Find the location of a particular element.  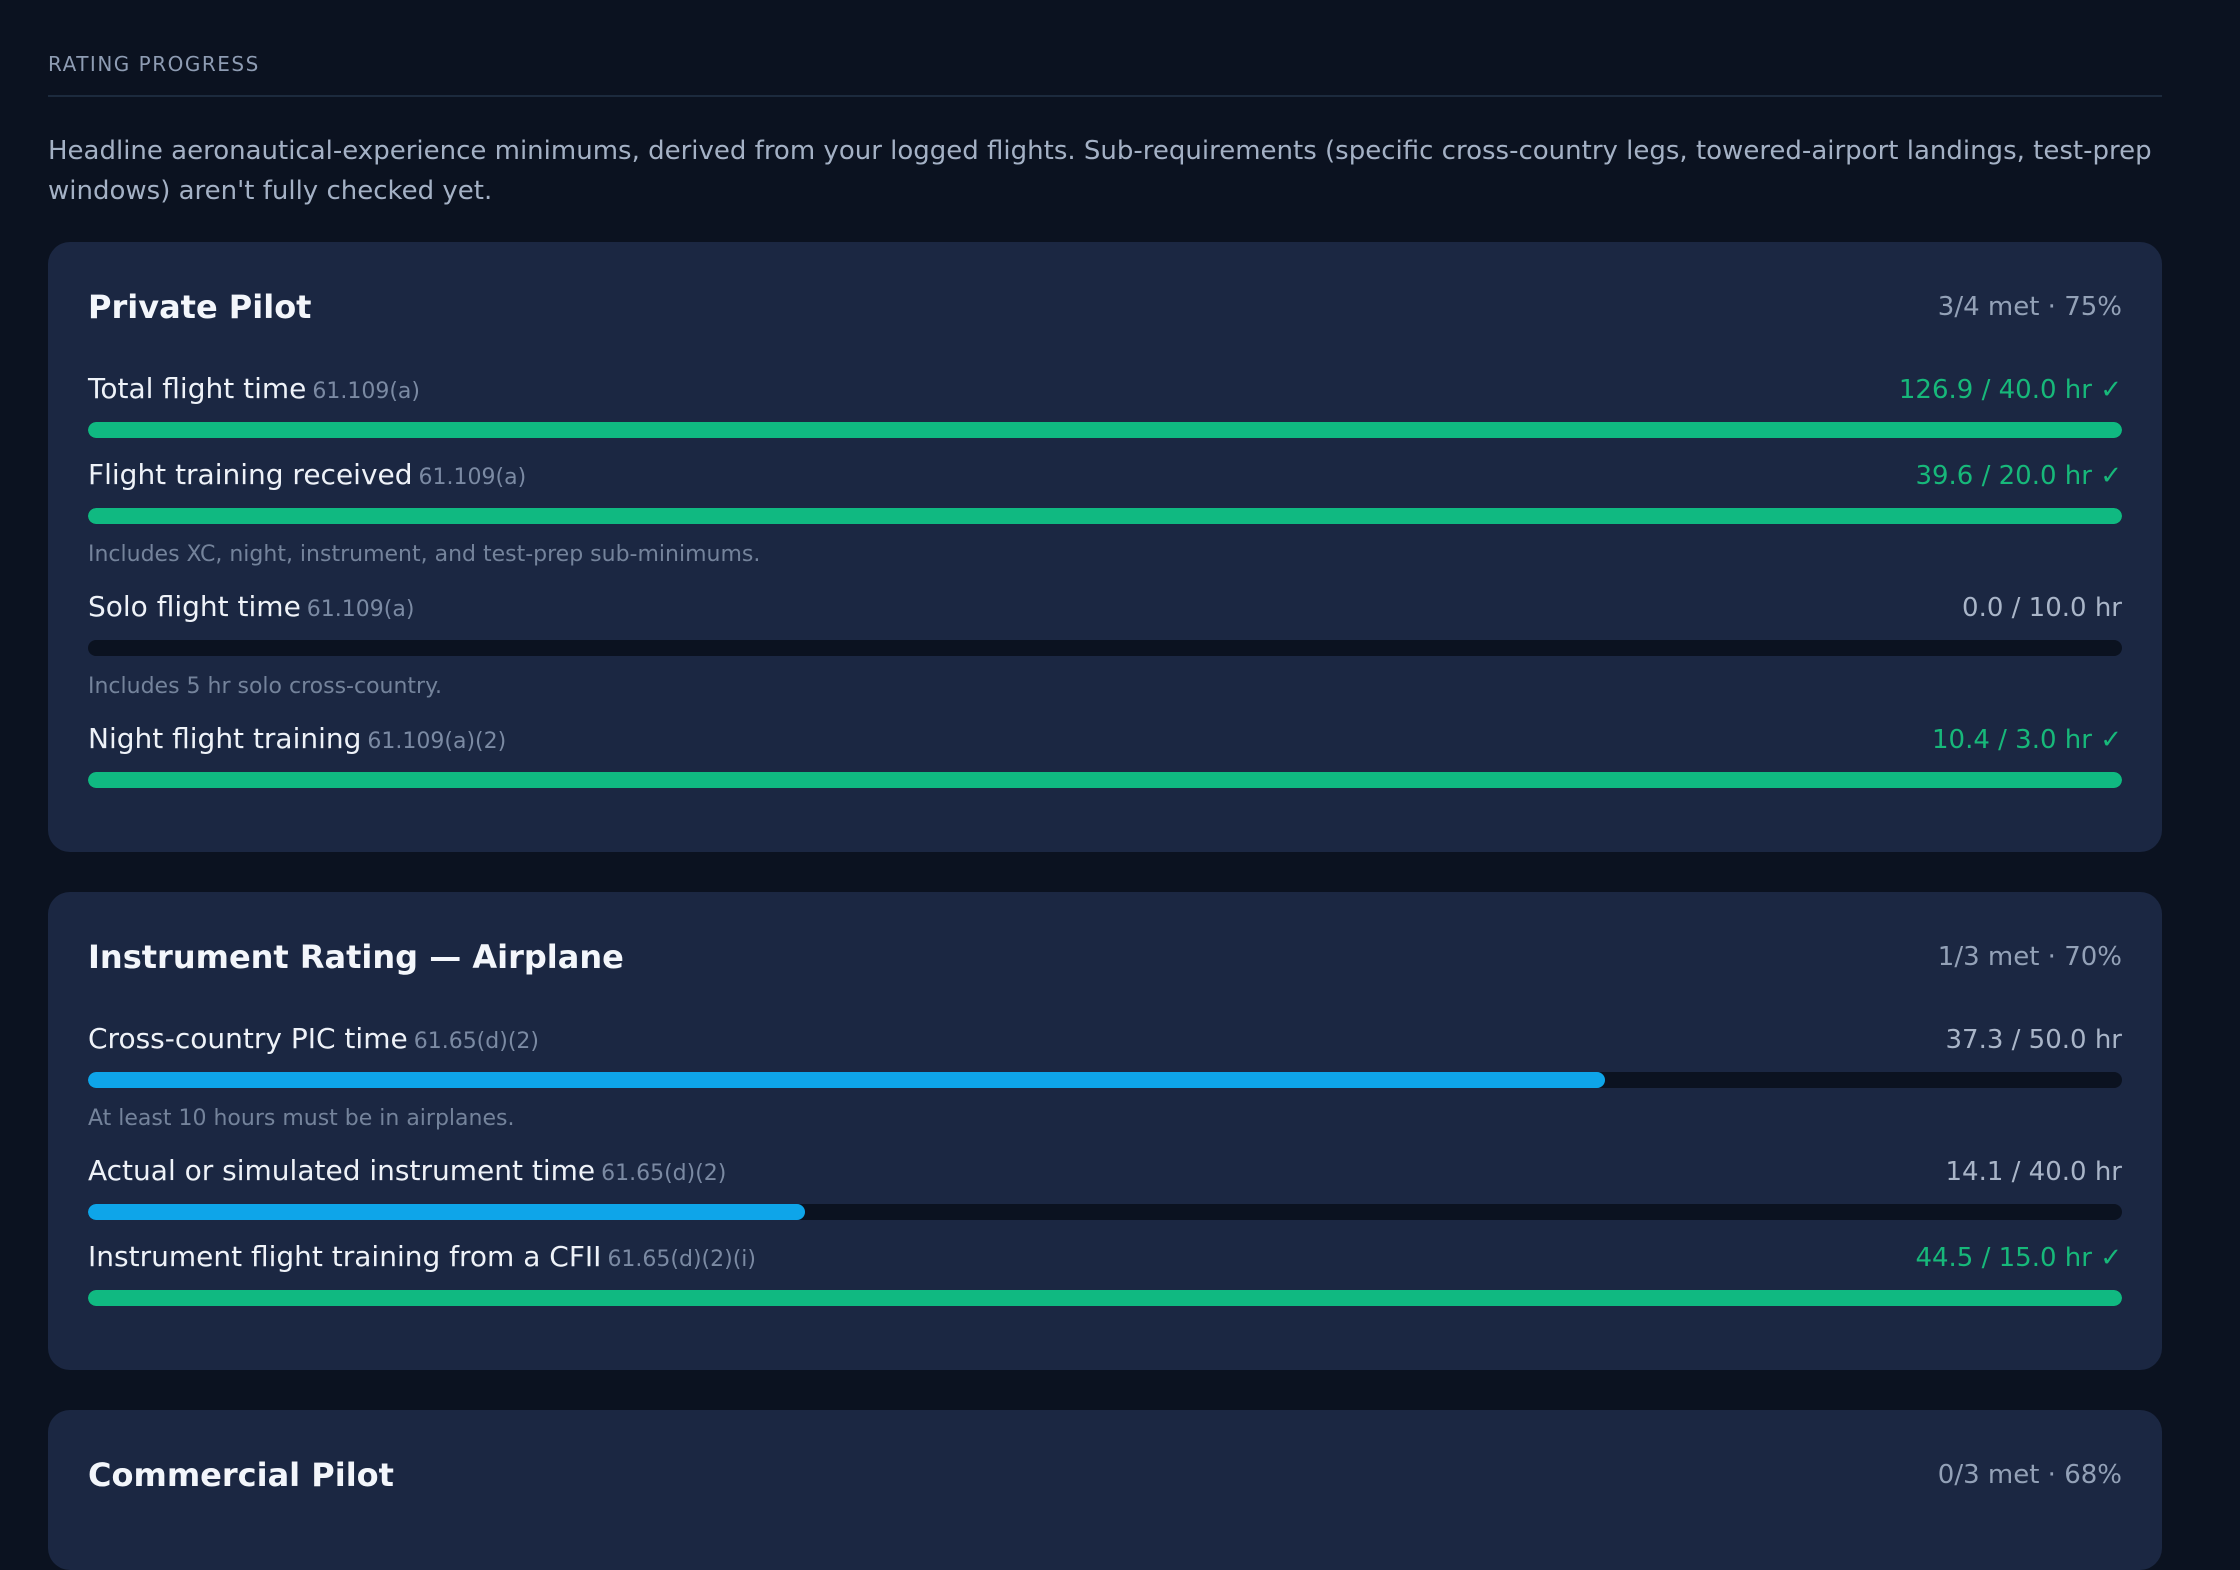

requirement-label: Flight training received is located at coordinates (250, 474).